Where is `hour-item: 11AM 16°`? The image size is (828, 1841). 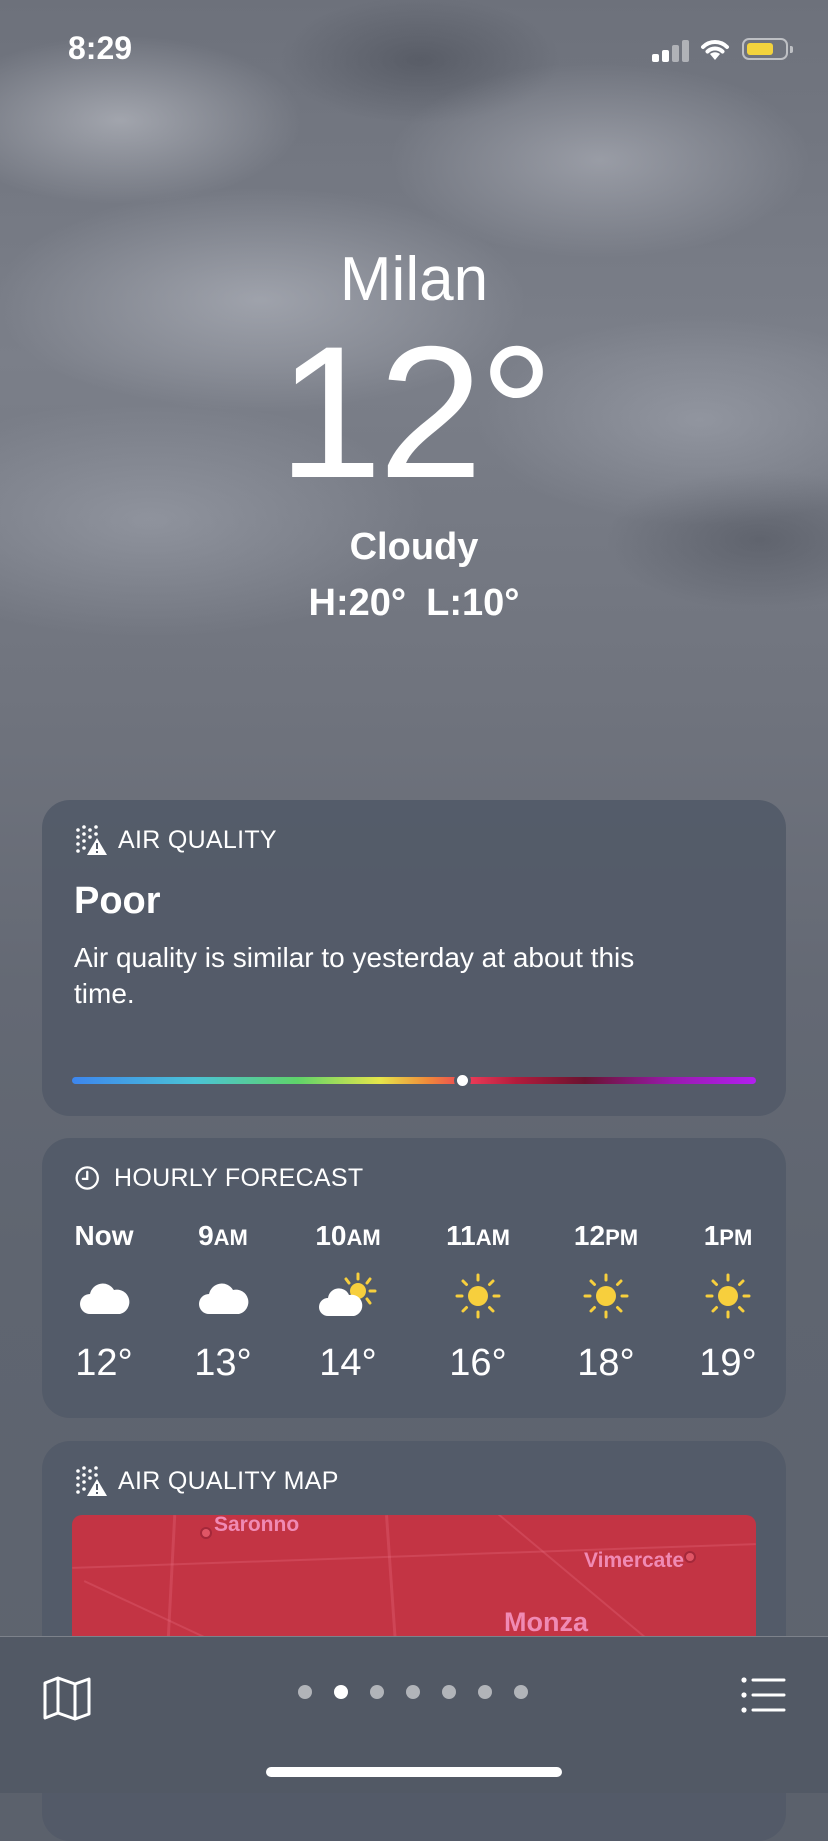 hour-item: 11AM 16° is located at coordinates (478, 1302).